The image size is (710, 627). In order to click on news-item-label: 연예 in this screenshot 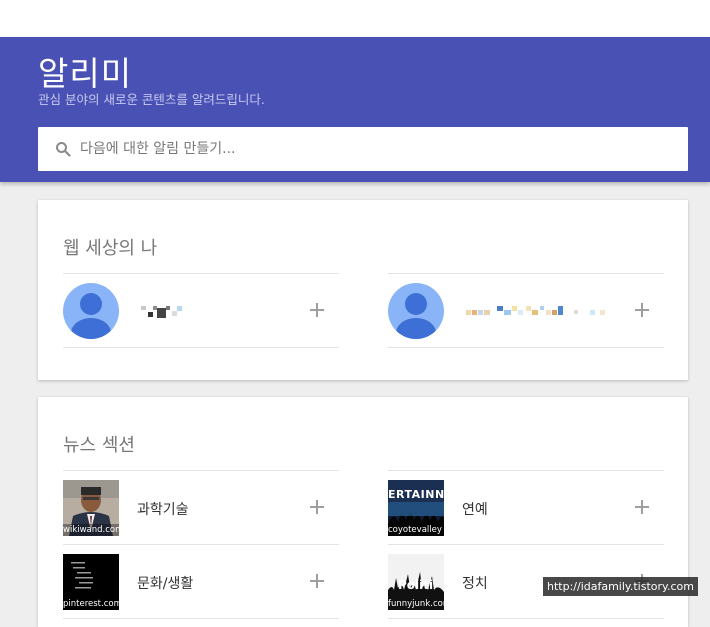, I will do `click(475, 510)`.